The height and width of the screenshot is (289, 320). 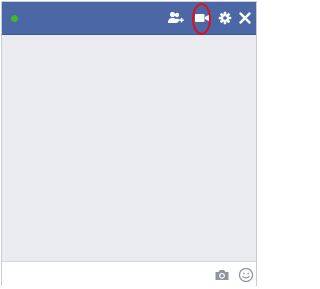 I want to click on settings-icon, so click(x=225, y=18).